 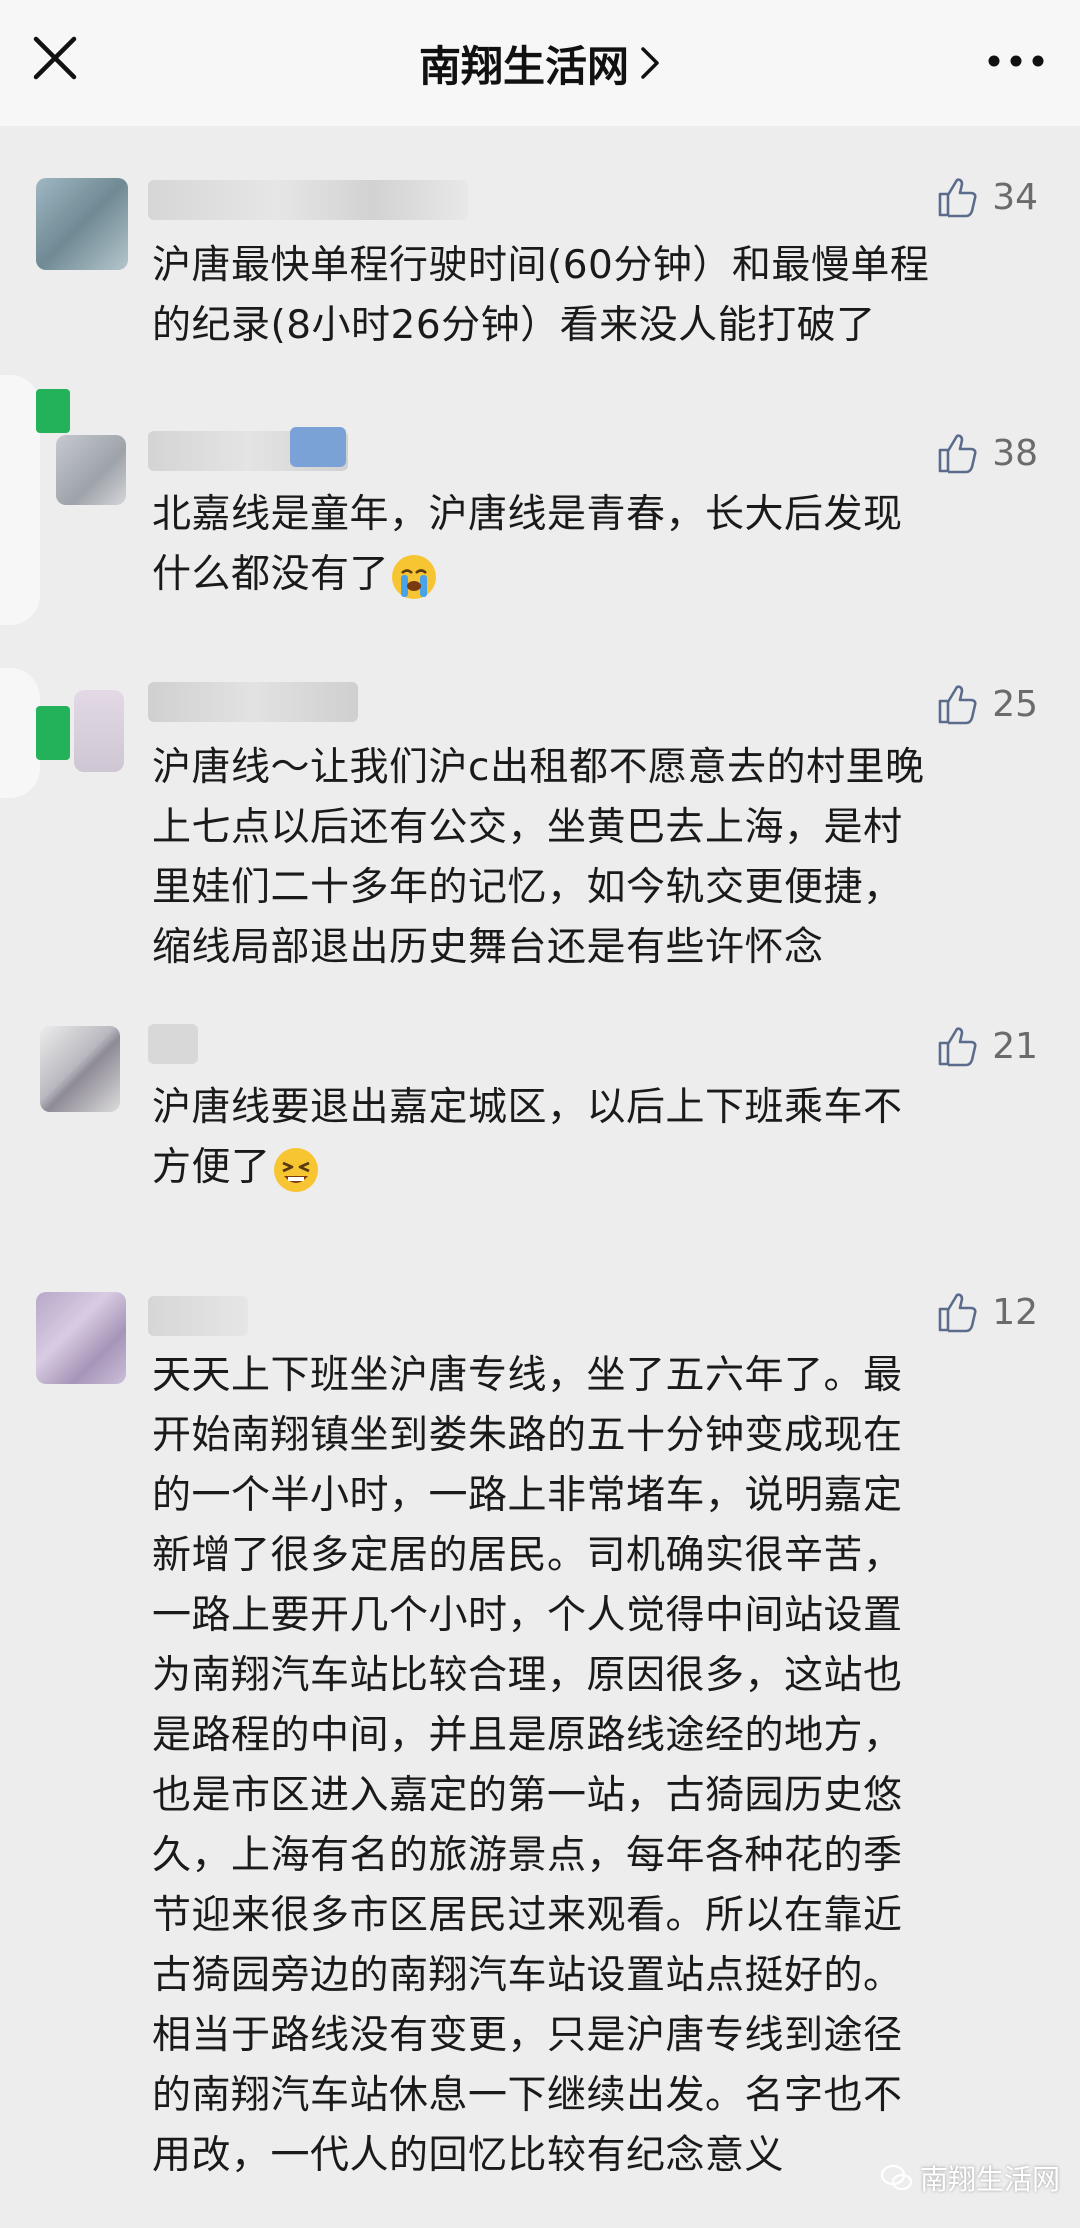 I want to click on like-count: 12, so click(x=1015, y=1312).